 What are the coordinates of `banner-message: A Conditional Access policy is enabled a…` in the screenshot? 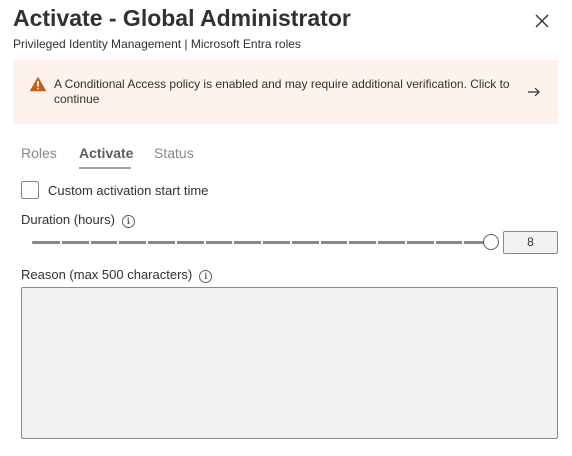 It's located at (282, 91).